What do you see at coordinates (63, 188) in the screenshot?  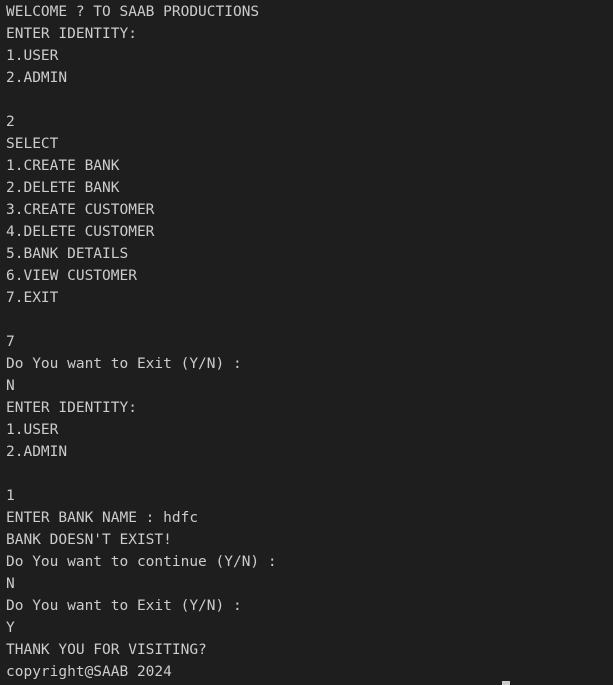 I see `terminal-line: 2.DELETE BANK` at bounding box center [63, 188].